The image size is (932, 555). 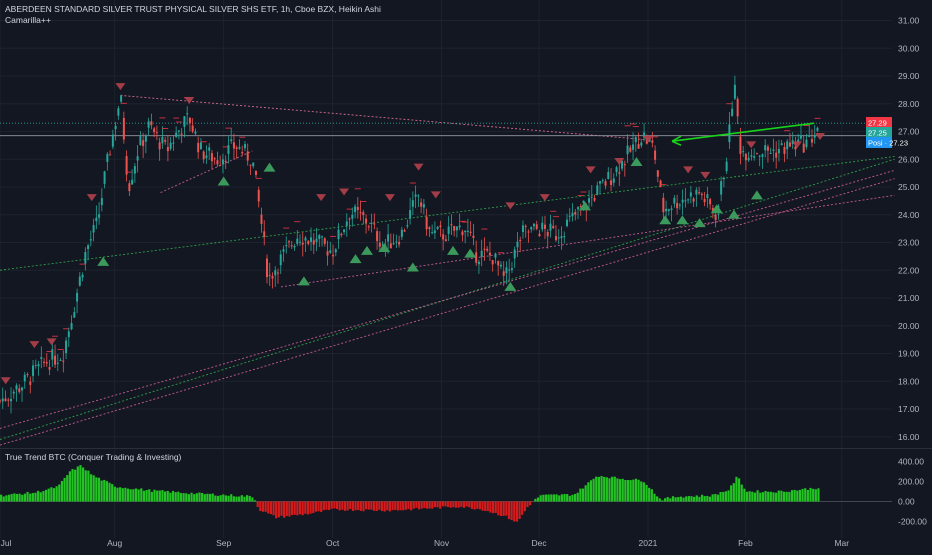 I want to click on x-tick-label: 2021, so click(x=648, y=543).